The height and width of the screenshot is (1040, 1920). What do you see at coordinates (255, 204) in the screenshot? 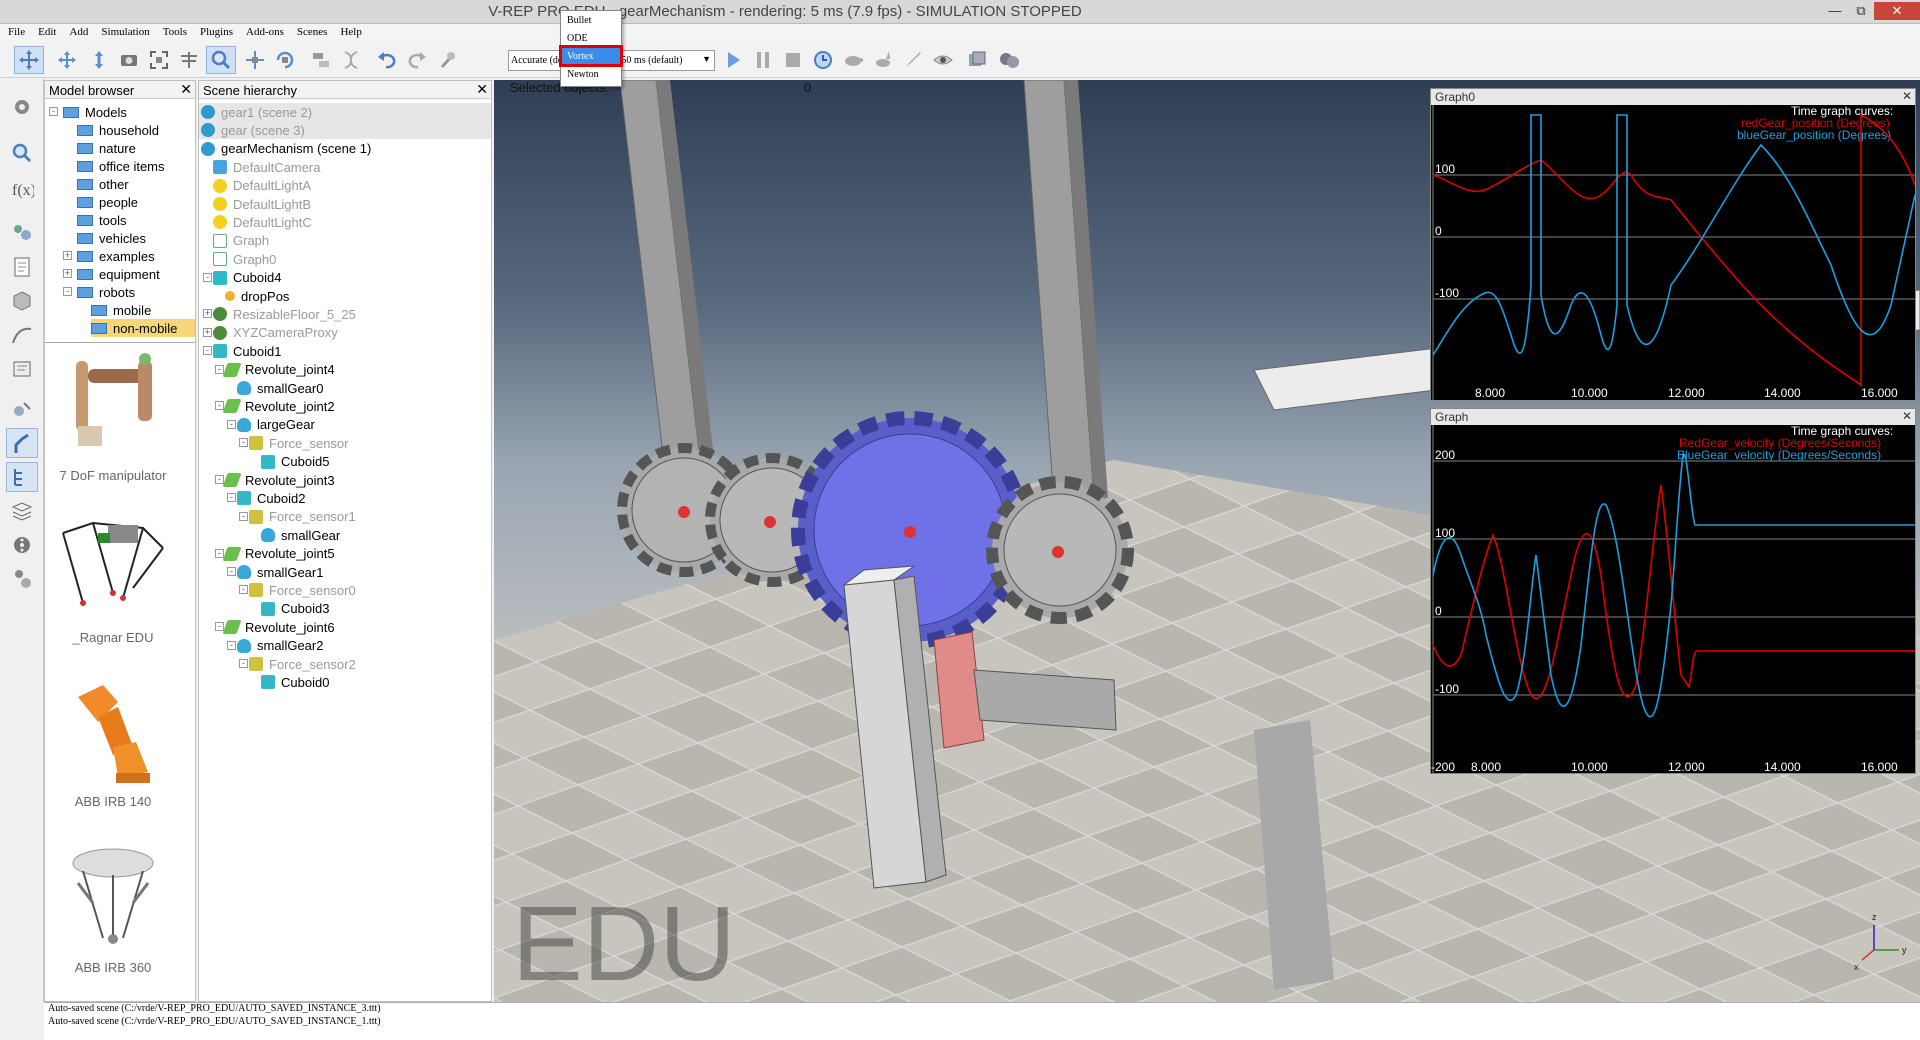
I see `scene-tree-item: DefaultLightB` at bounding box center [255, 204].